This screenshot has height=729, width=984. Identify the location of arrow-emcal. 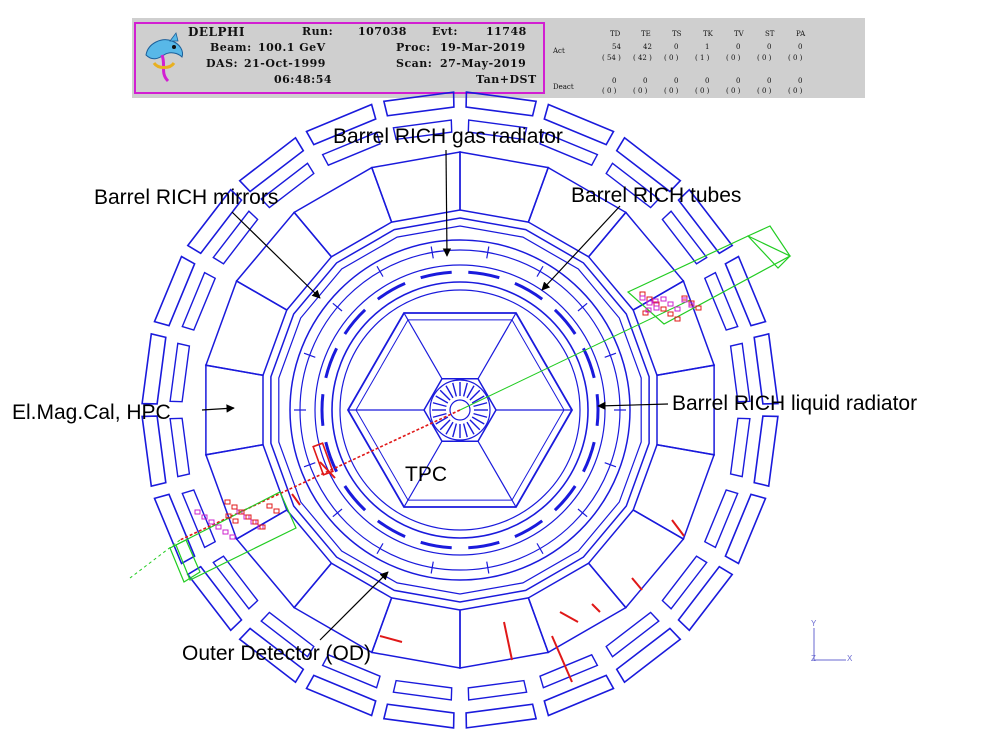
(218, 408).